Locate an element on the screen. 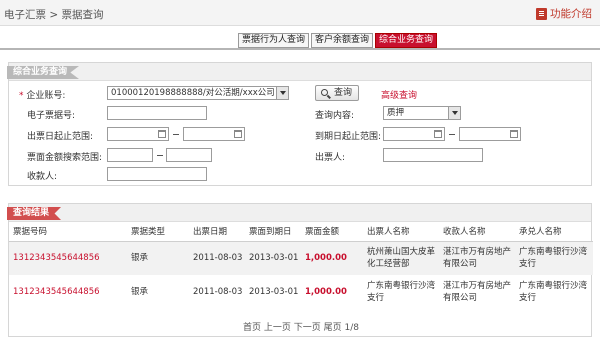  tab-balance-query: 客户余额查询 is located at coordinates (342, 40).